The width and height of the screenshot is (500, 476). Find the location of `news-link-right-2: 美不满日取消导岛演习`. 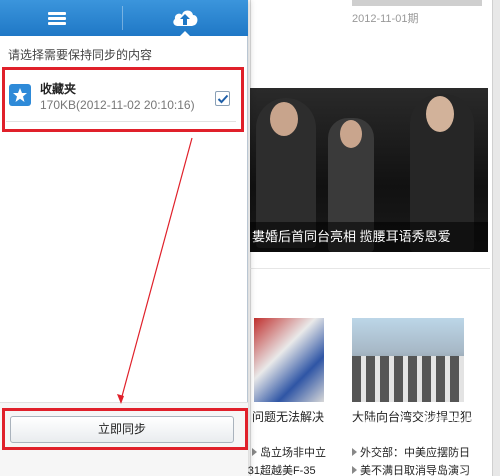

news-link-right-2: 美不满日取消导岛演习 is located at coordinates (415, 469).